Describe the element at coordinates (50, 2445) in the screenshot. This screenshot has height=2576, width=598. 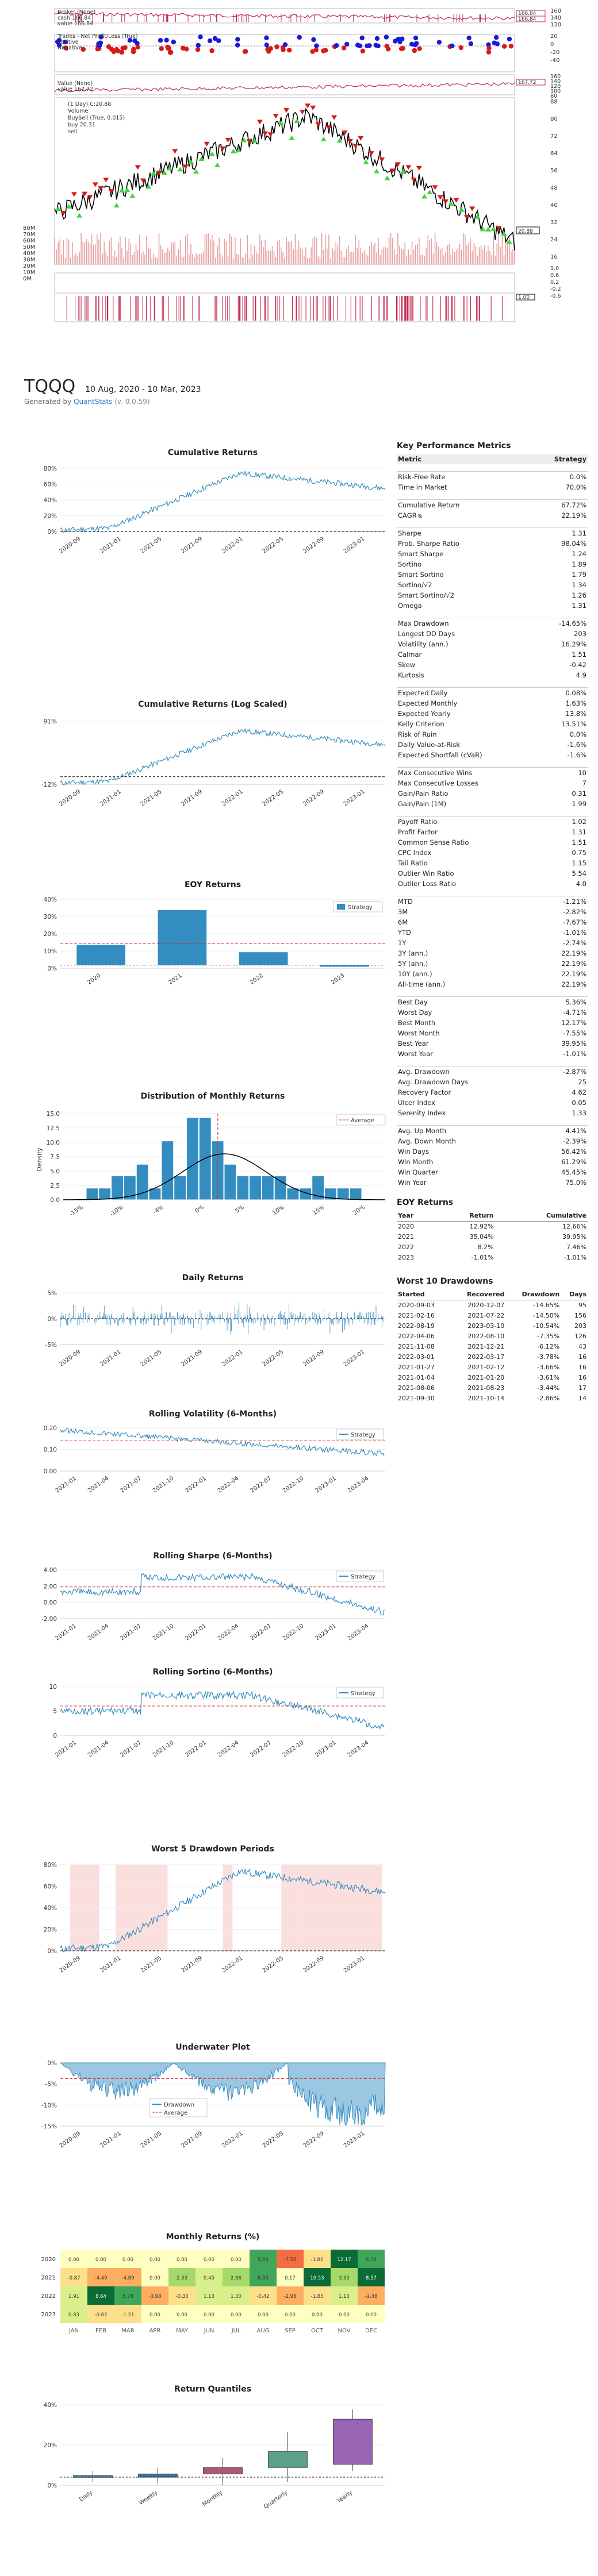
I see `y-tick-label: 20%` at that location.